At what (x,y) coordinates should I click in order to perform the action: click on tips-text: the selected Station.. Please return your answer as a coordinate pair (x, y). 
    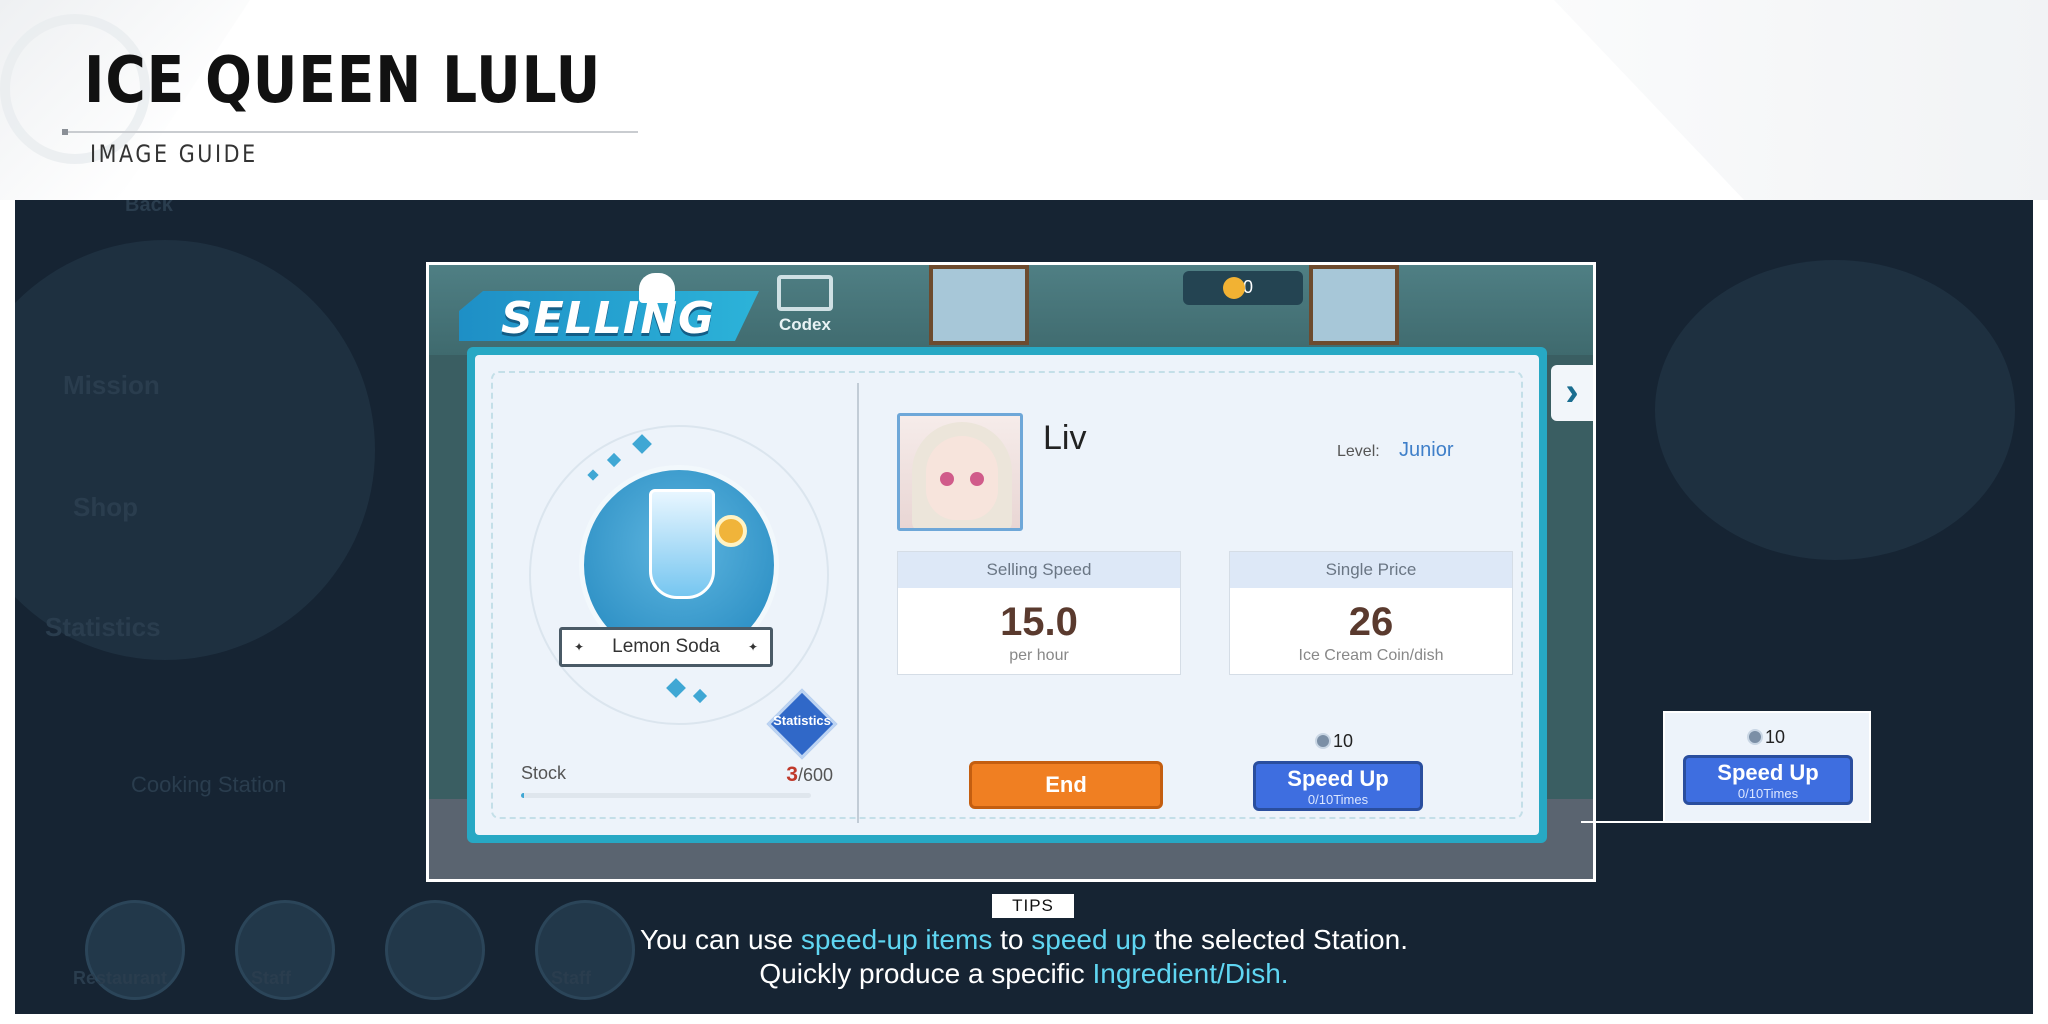
    Looking at the image, I should click on (1277, 939).